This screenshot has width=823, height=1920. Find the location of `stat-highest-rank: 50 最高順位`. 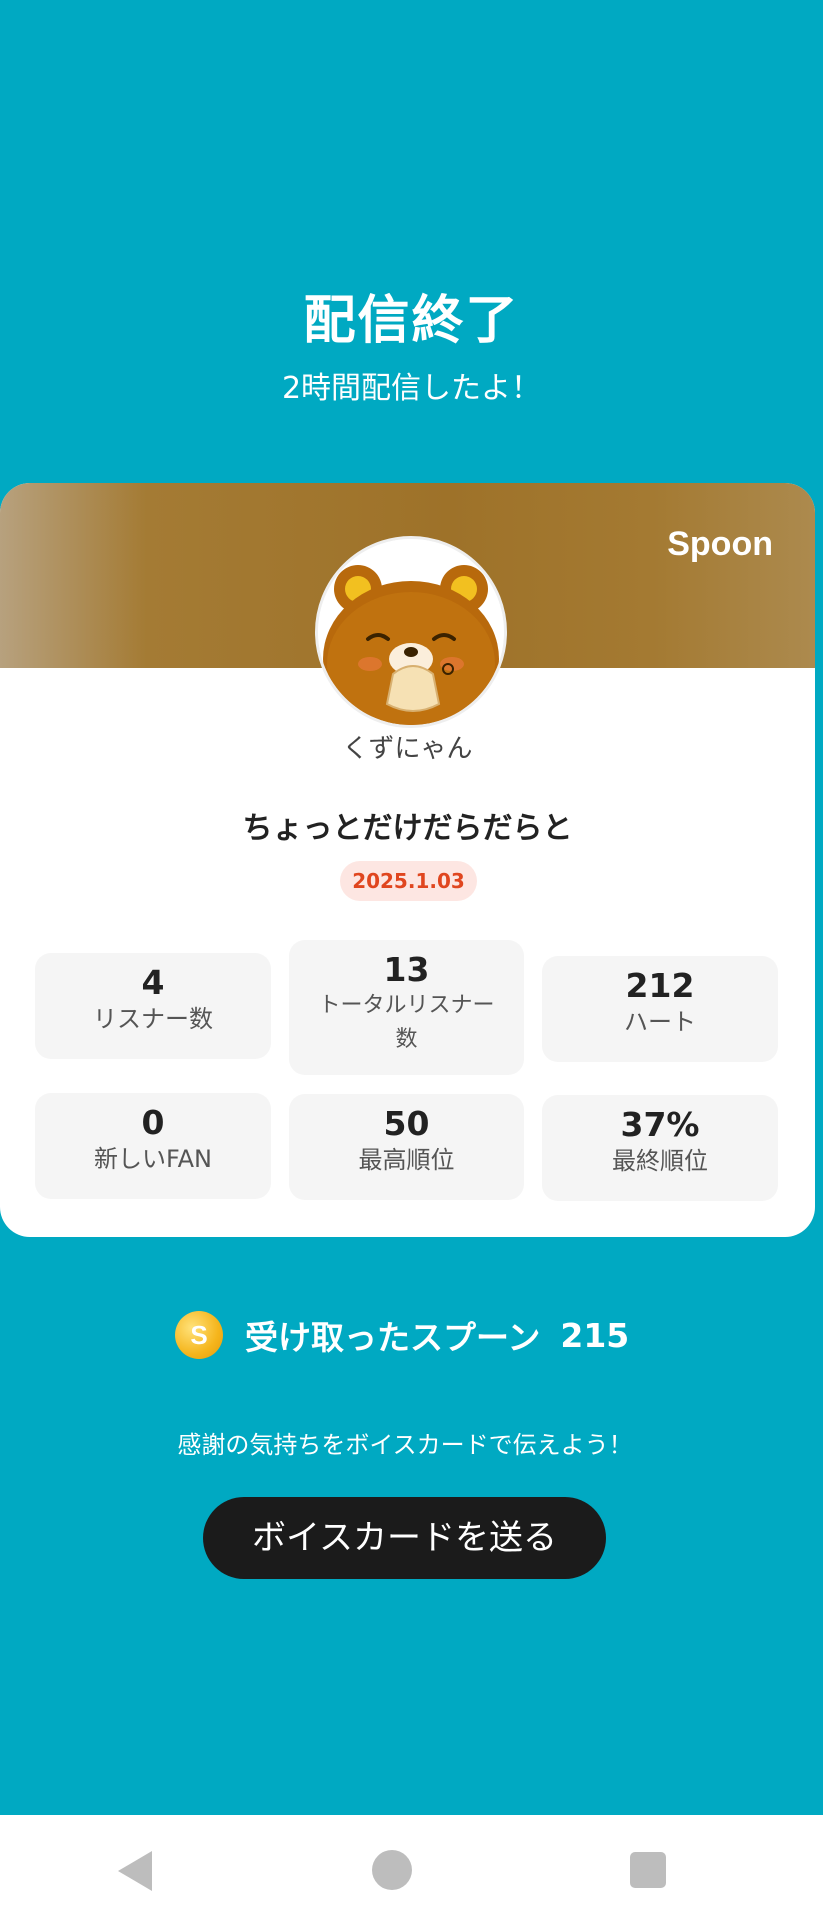

stat-highest-rank: 50 最高順位 is located at coordinates (406, 1147).